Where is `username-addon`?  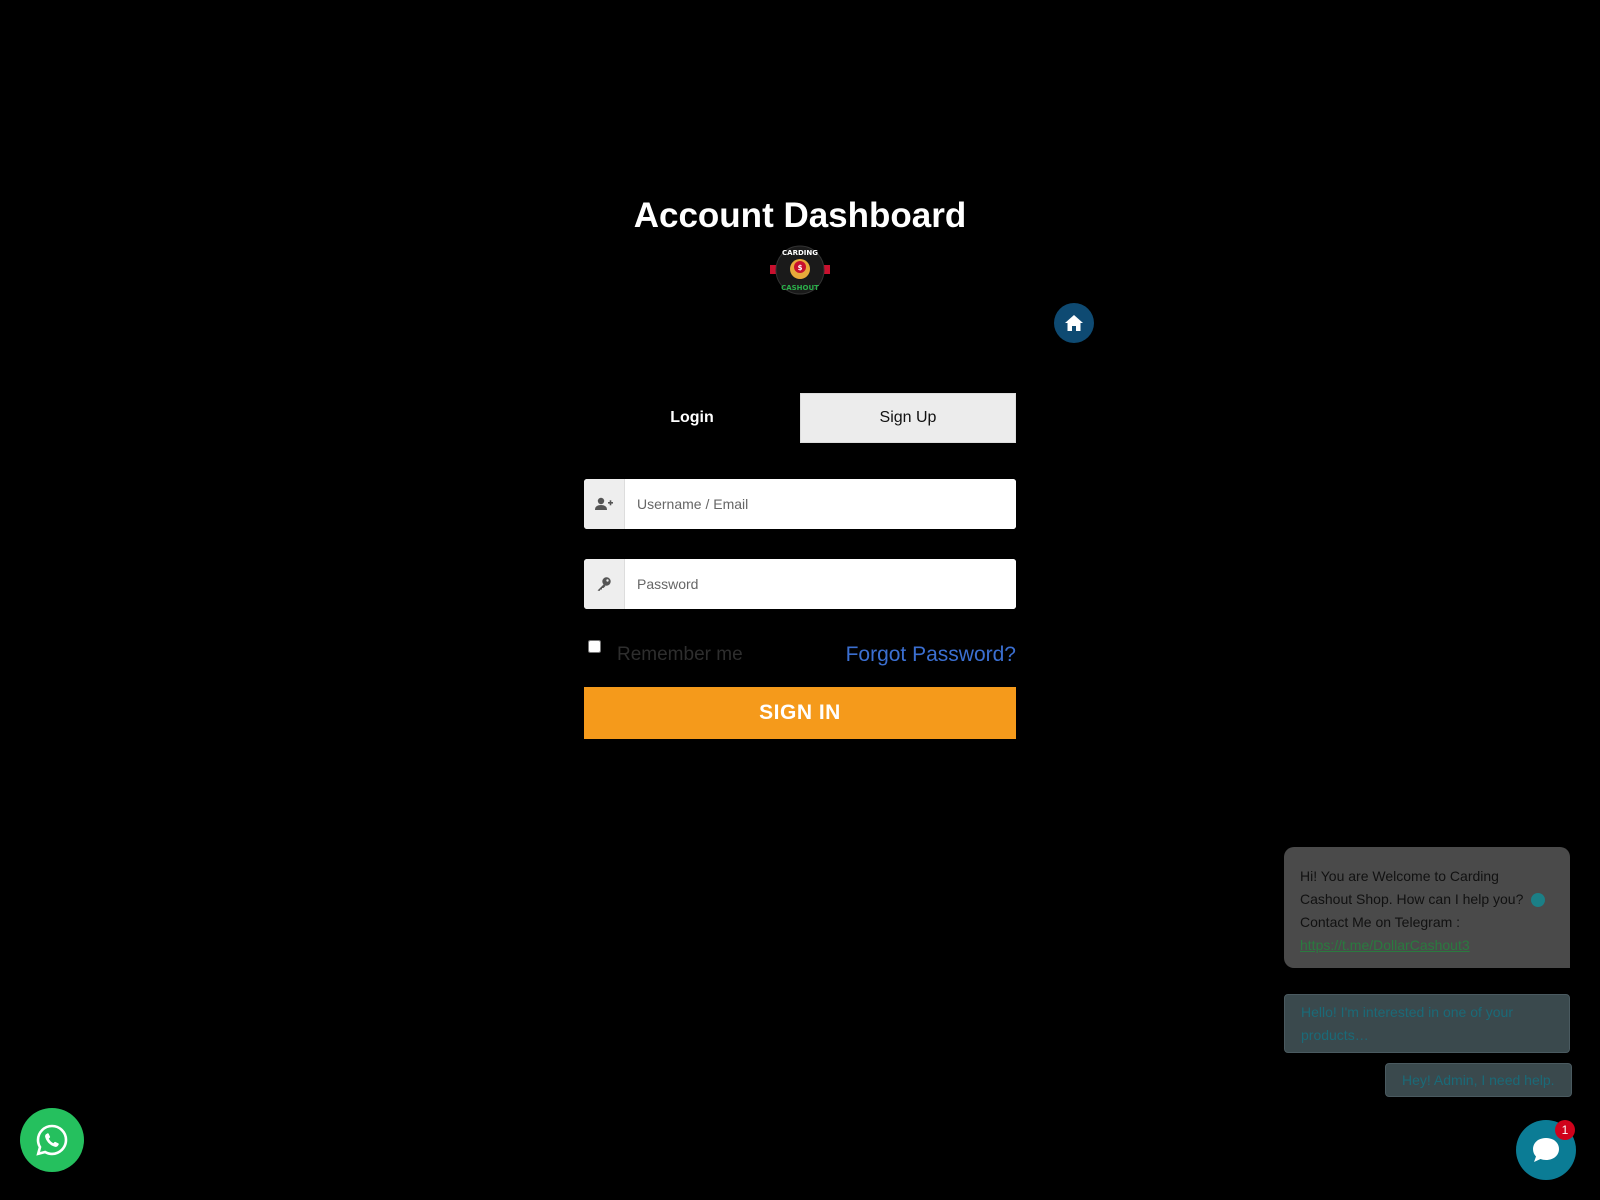 username-addon is located at coordinates (604, 504).